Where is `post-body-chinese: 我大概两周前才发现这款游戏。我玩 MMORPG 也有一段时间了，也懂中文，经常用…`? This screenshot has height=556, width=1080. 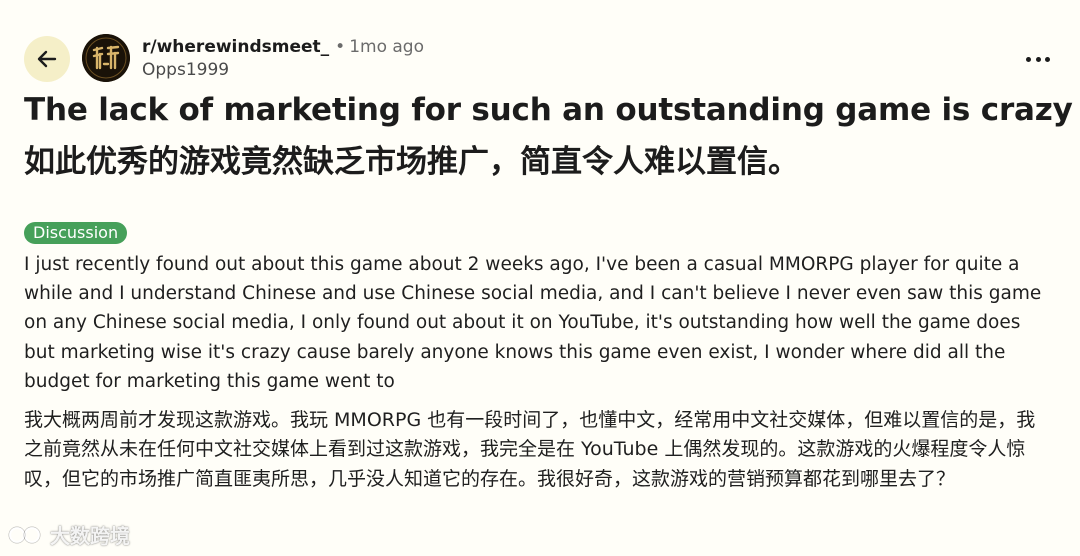 post-body-chinese: 我大概两周前才发现这款游戏。我玩 MMORPG 也有一段时间了，也懂中文，经常用… is located at coordinates (530, 449).